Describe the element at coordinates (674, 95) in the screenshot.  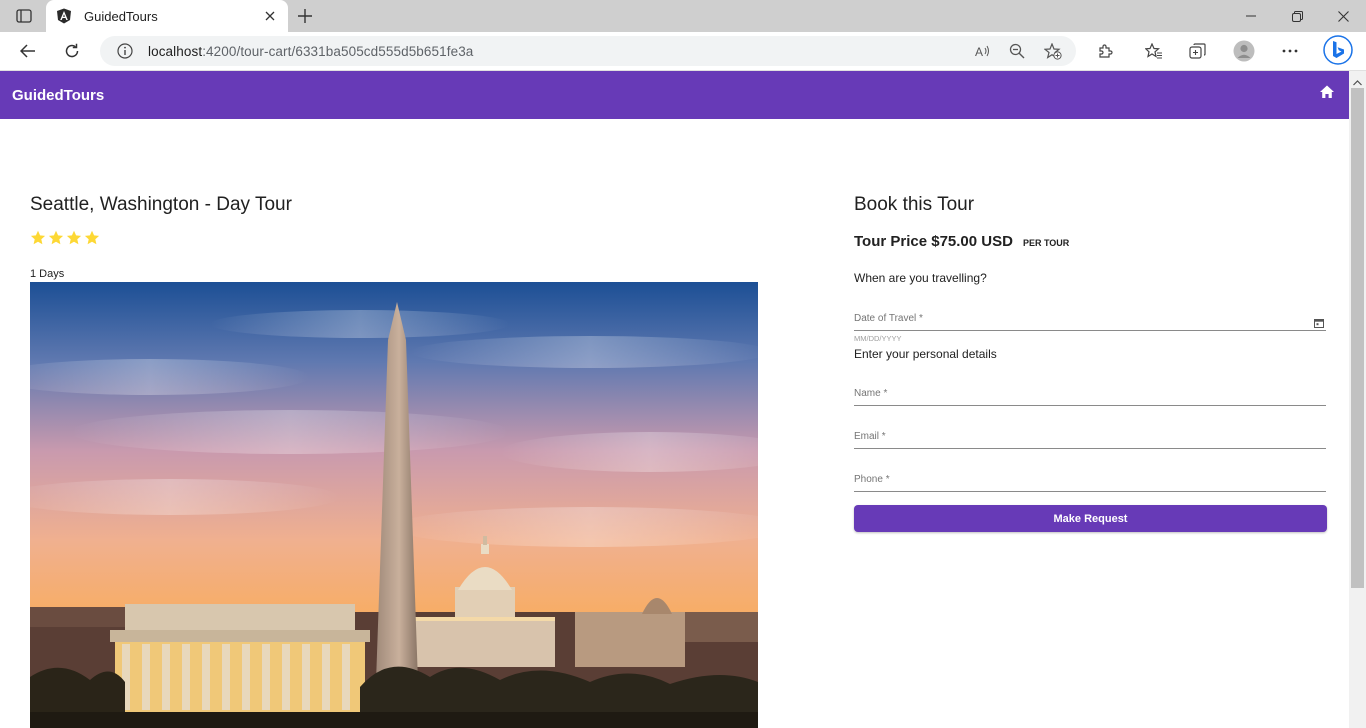
I see `app-header: GuidedTours` at that location.